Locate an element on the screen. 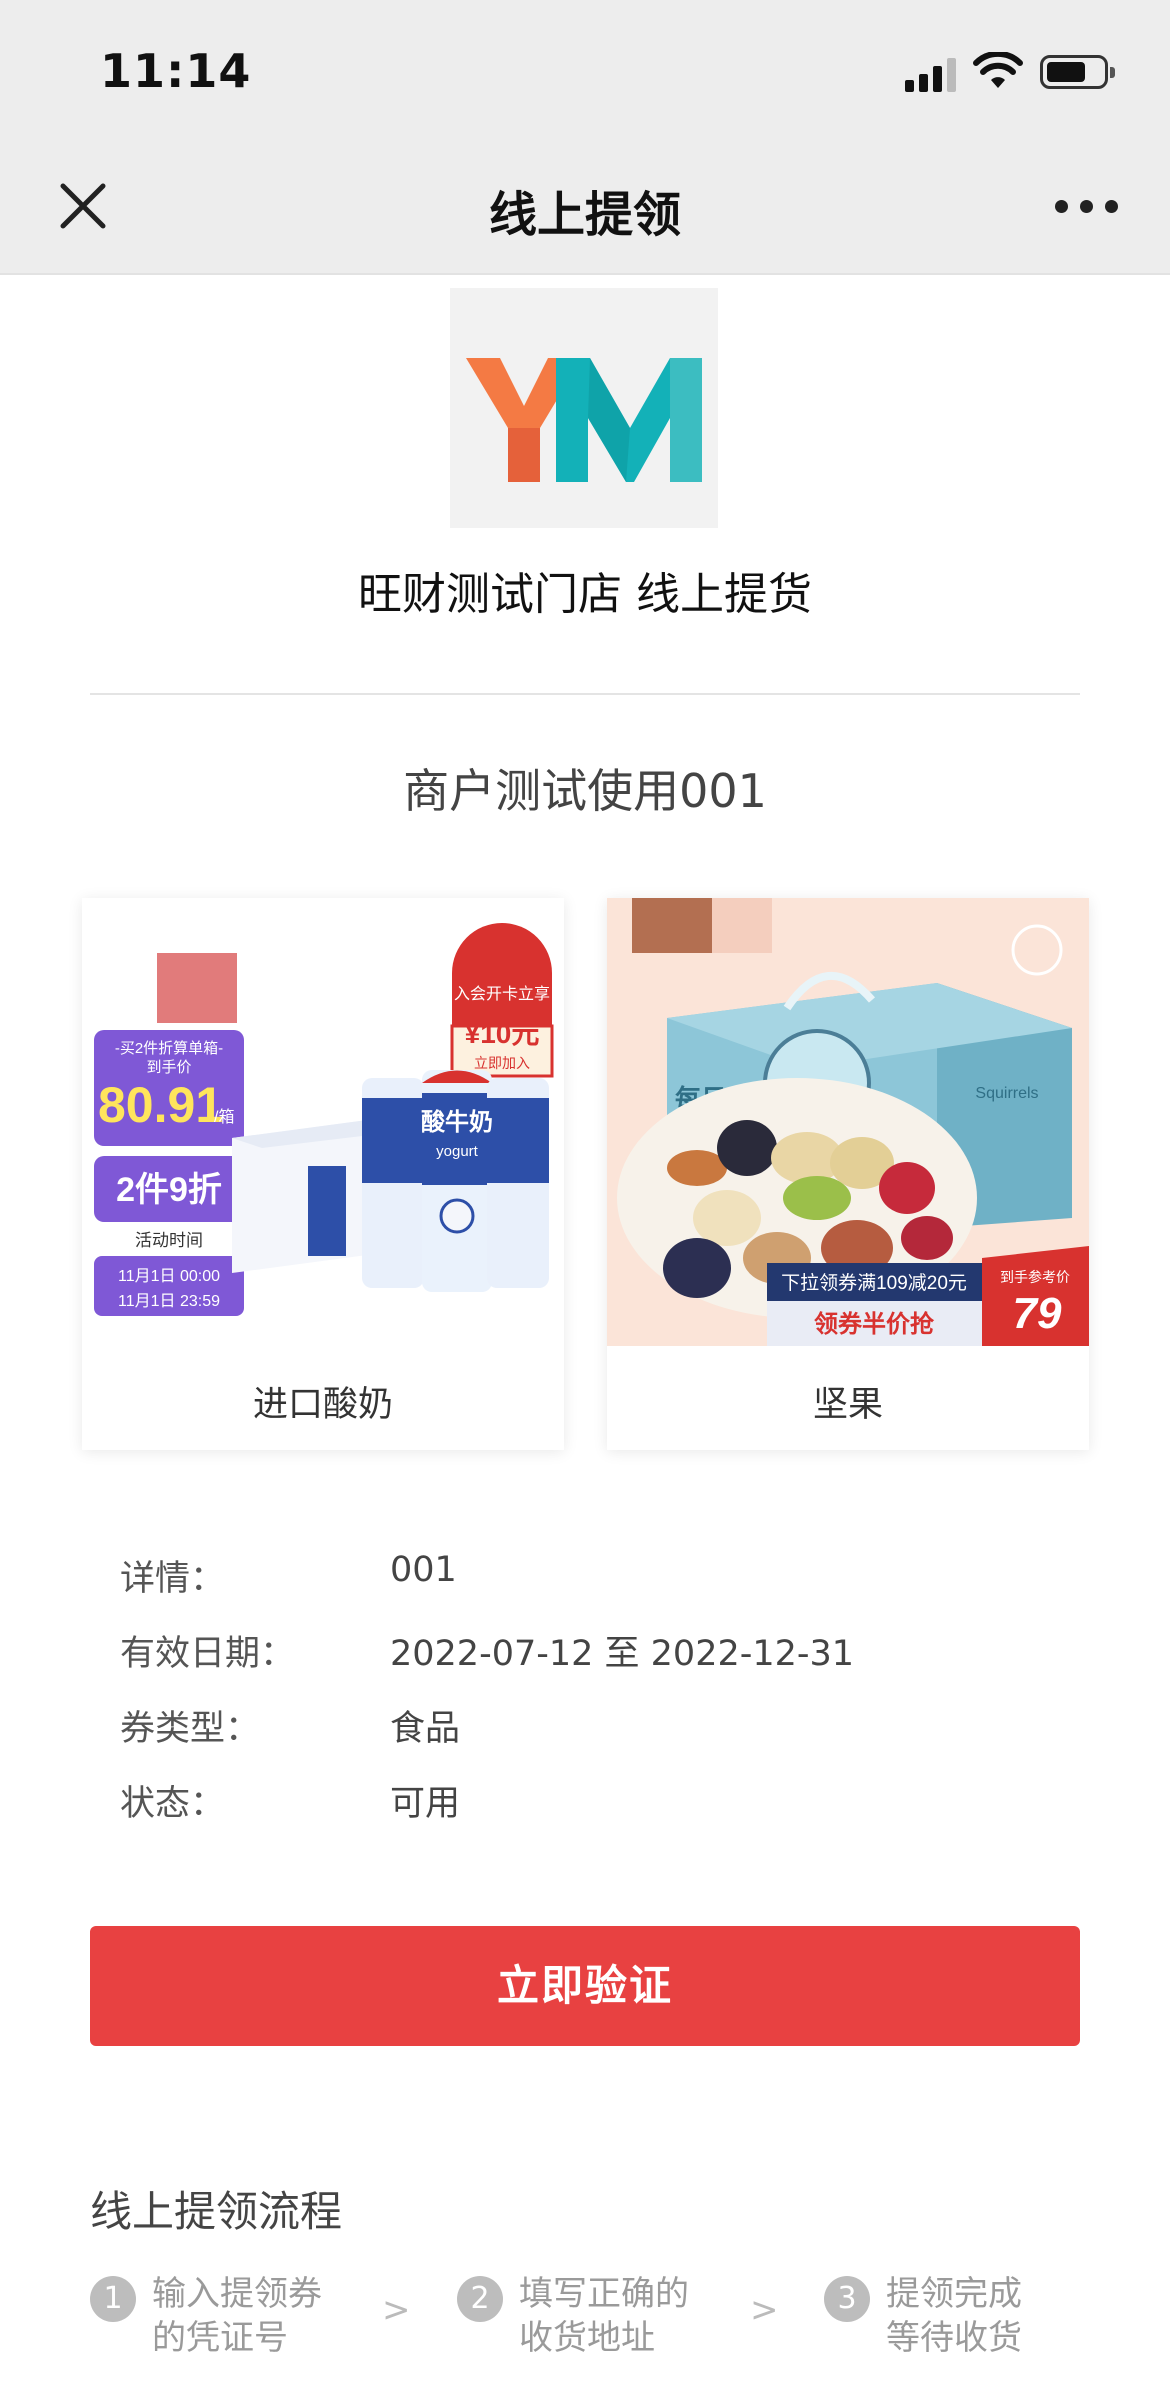 Image resolution: width=1170 pixels, height=2400 pixels. merchant-name: 商户测试使用001 is located at coordinates (585, 791).